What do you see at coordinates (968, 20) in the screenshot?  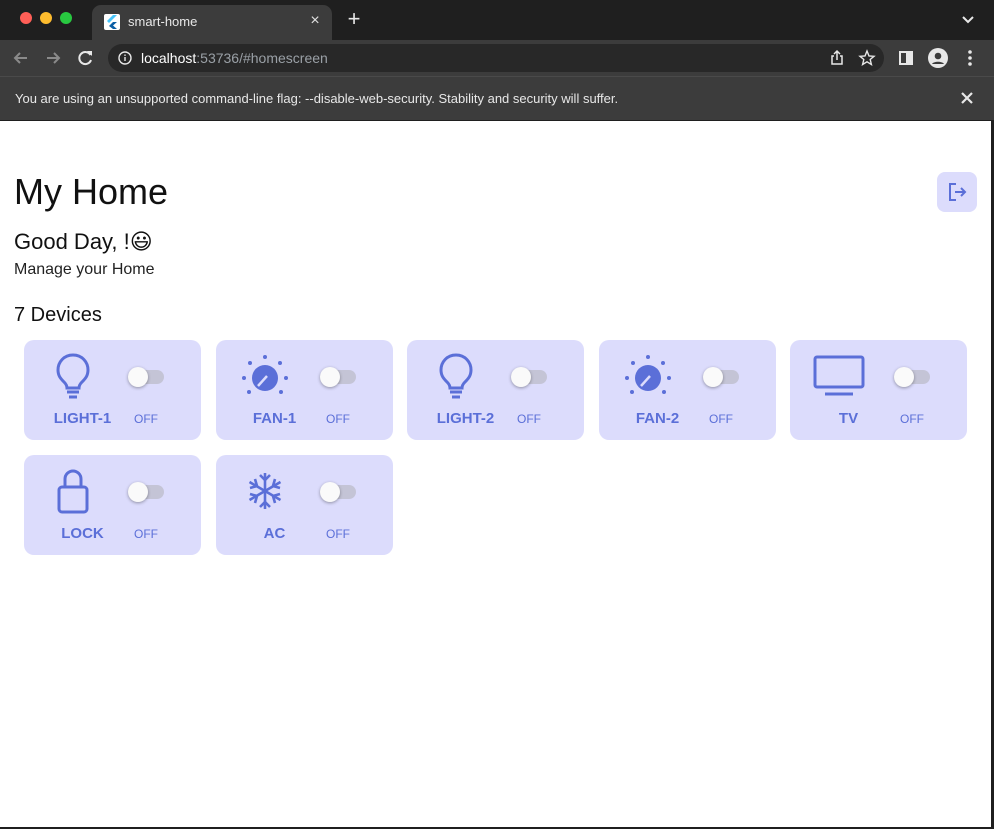 I see `chevron-down-icon` at bounding box center [968, 20].